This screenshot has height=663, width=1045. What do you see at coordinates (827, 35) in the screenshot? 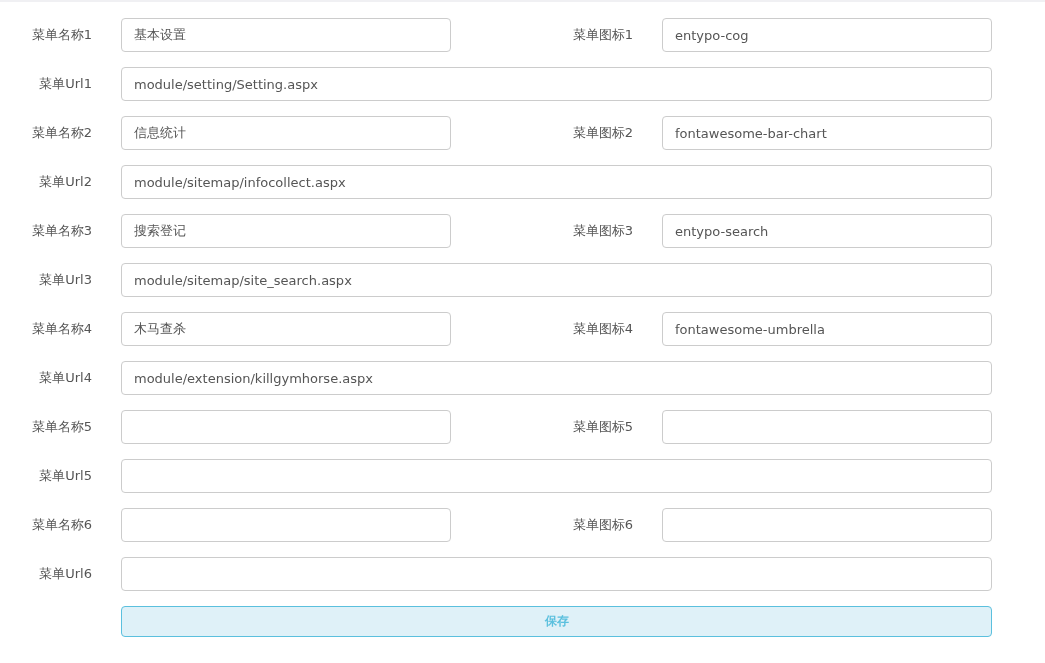
I see `input-field: entypo-cog` at bounding box center [827, 35].